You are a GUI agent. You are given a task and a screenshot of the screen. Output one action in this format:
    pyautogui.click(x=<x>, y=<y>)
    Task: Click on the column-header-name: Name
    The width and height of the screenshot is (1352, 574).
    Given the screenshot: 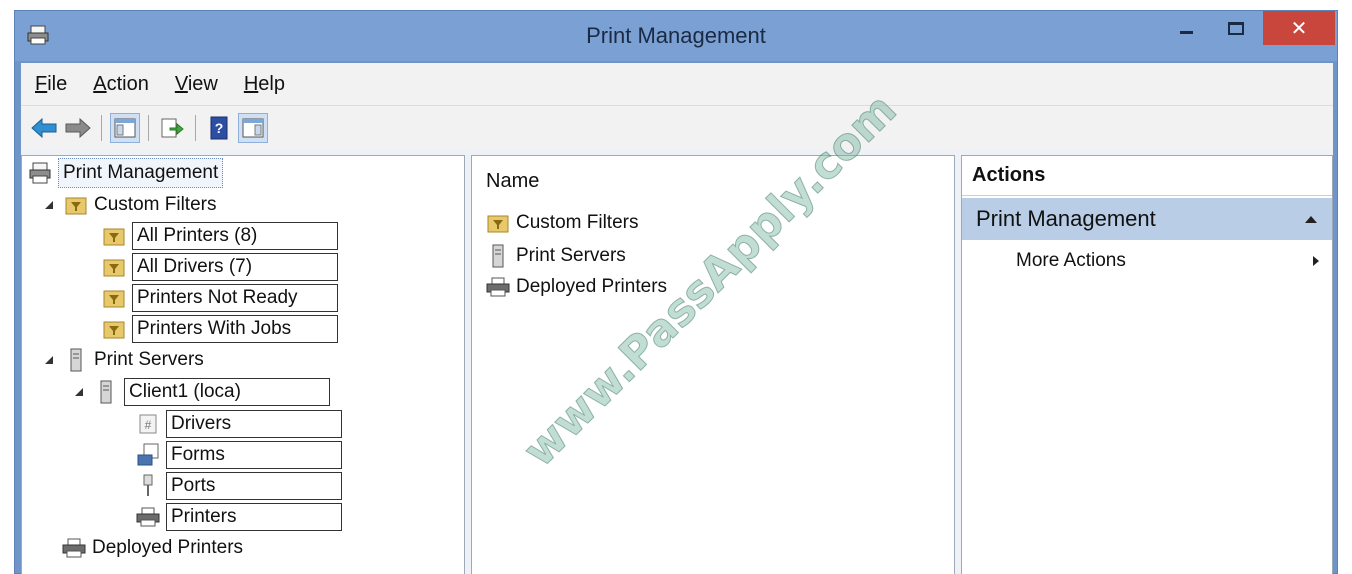 What is the action you would take?
    pyautogui.click(x=512, y=181)
    